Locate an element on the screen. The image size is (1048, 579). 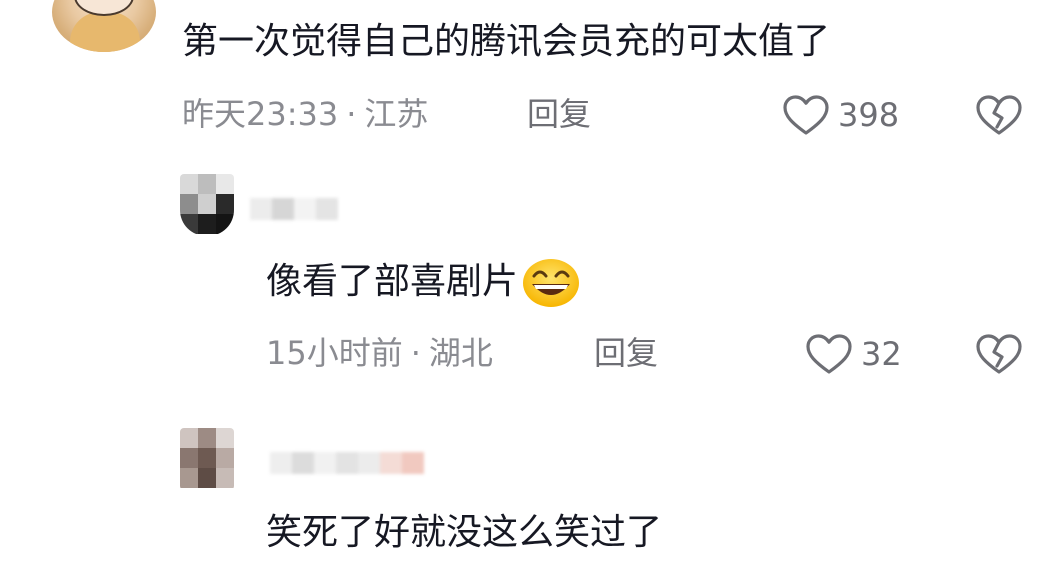
like-count: 398 is located at coordinates (869, 115).